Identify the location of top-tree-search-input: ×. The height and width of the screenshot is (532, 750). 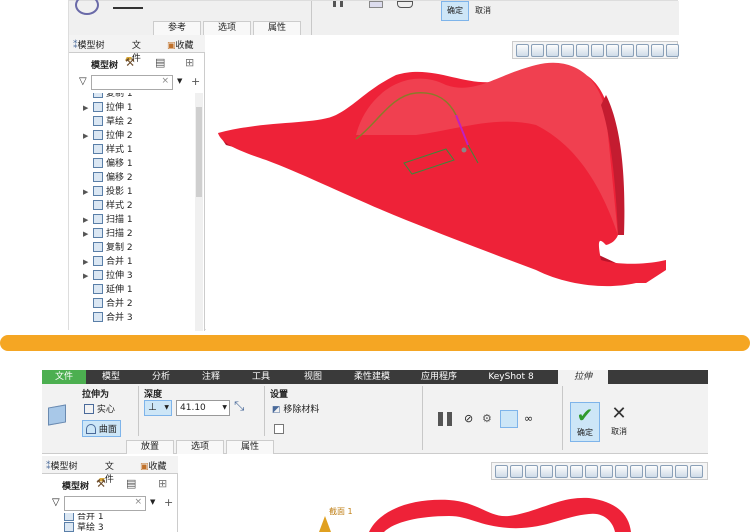
(132, 82).